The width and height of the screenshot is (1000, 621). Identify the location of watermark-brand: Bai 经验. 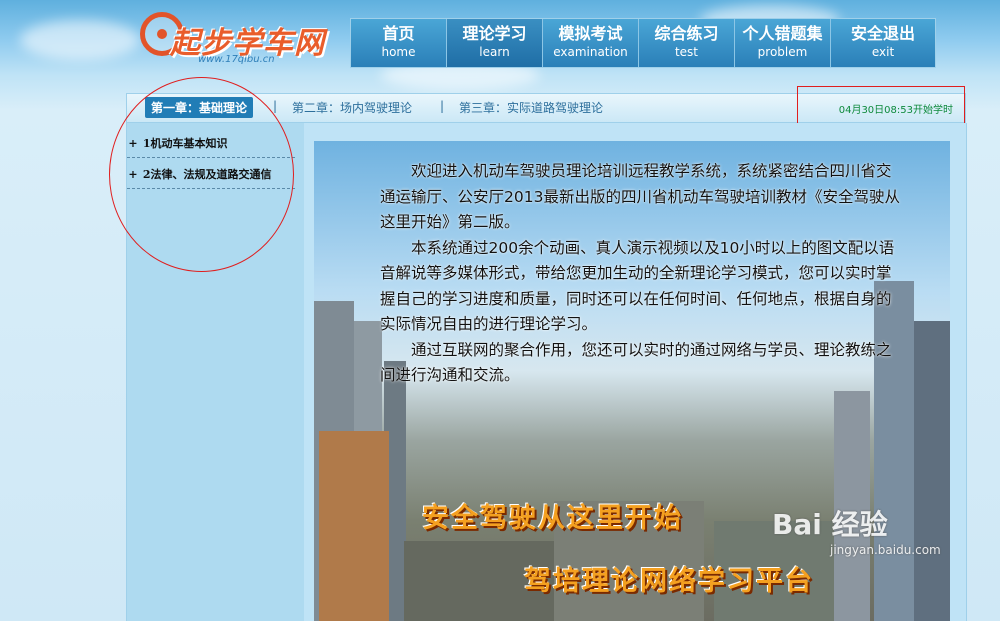
(830, 524).